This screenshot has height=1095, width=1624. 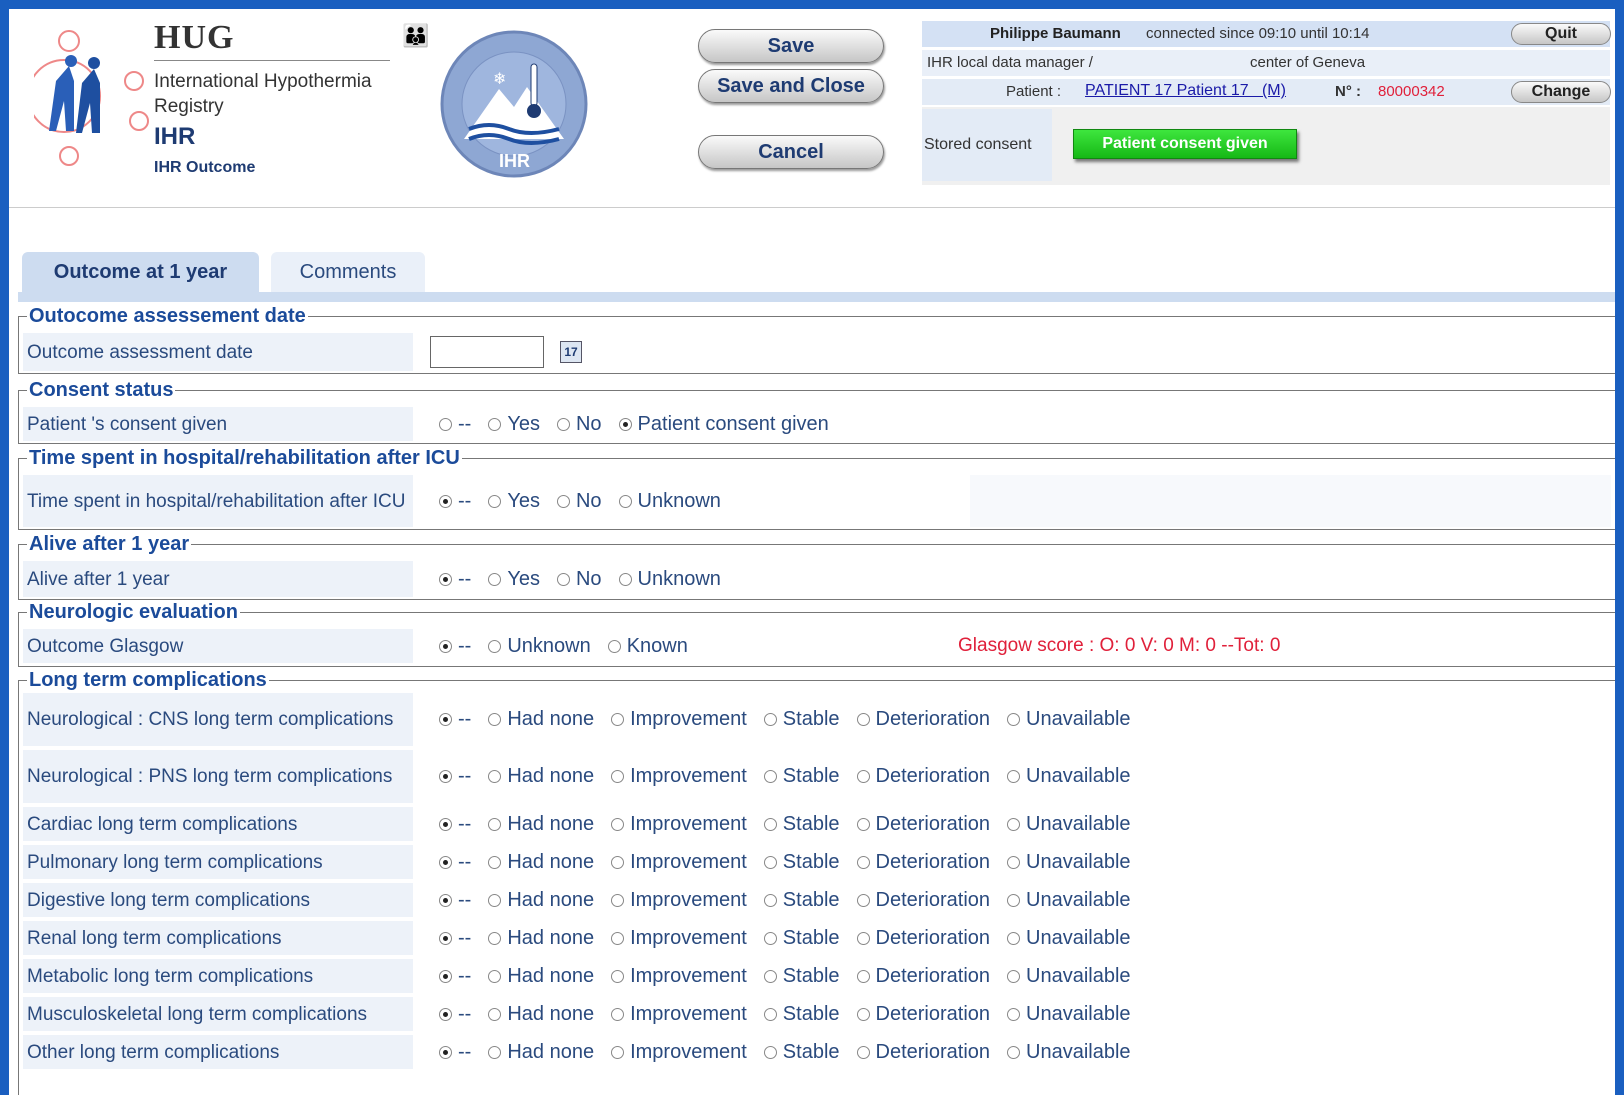 What do you see at coordinates (140, 272) in the screenshot?
I see `tab-outcome-at-1-year: Outcome at 1 year` at bounding box center [140, 272].